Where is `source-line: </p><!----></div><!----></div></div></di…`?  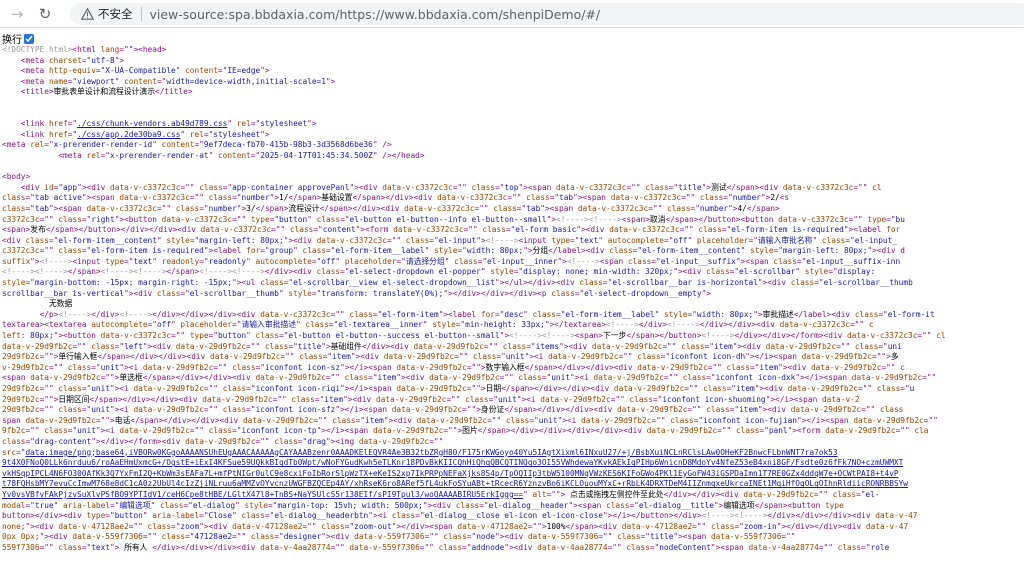 source-line: </p><!----></div><!----></div></div></di… is located at coordinates (513, 315).